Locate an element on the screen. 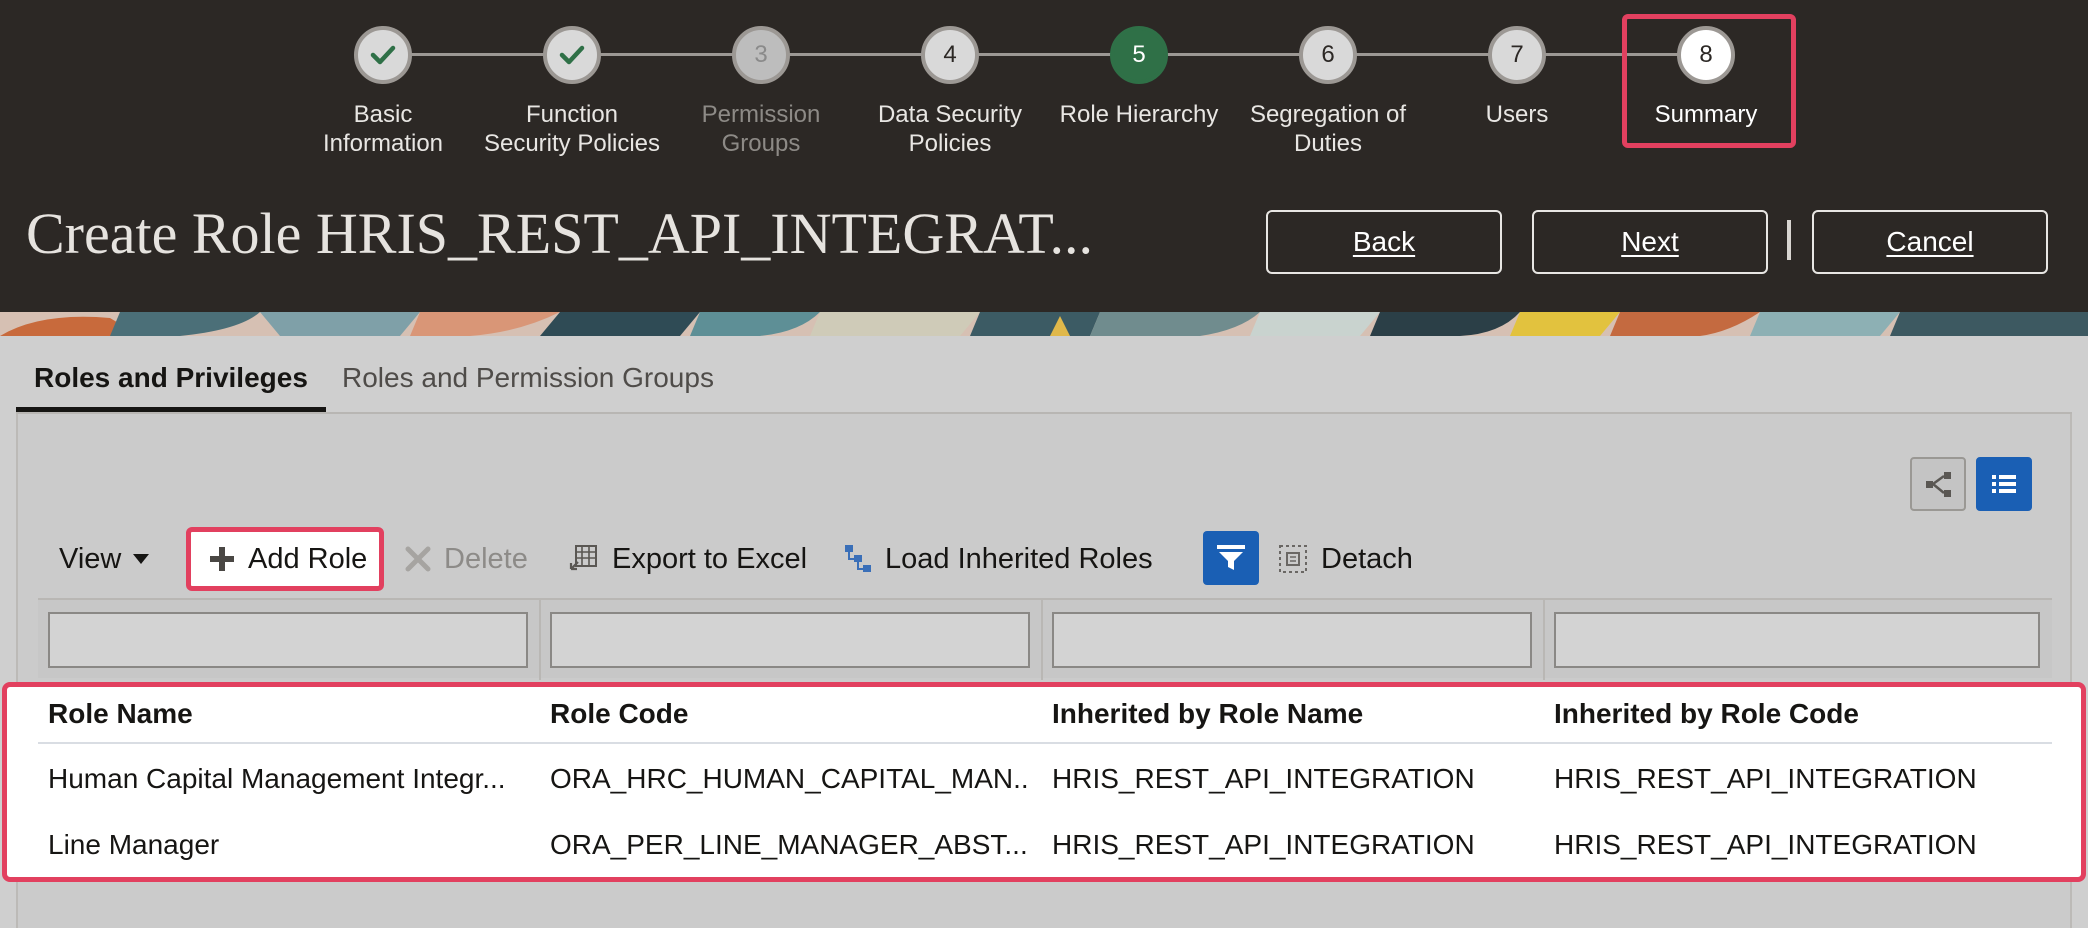  export-excel-icon is located at coordinates (583, 558).